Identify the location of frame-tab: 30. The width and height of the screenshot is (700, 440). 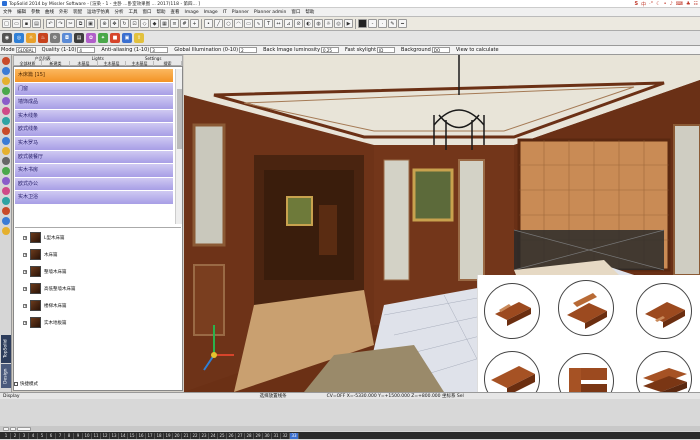
(267, 435).